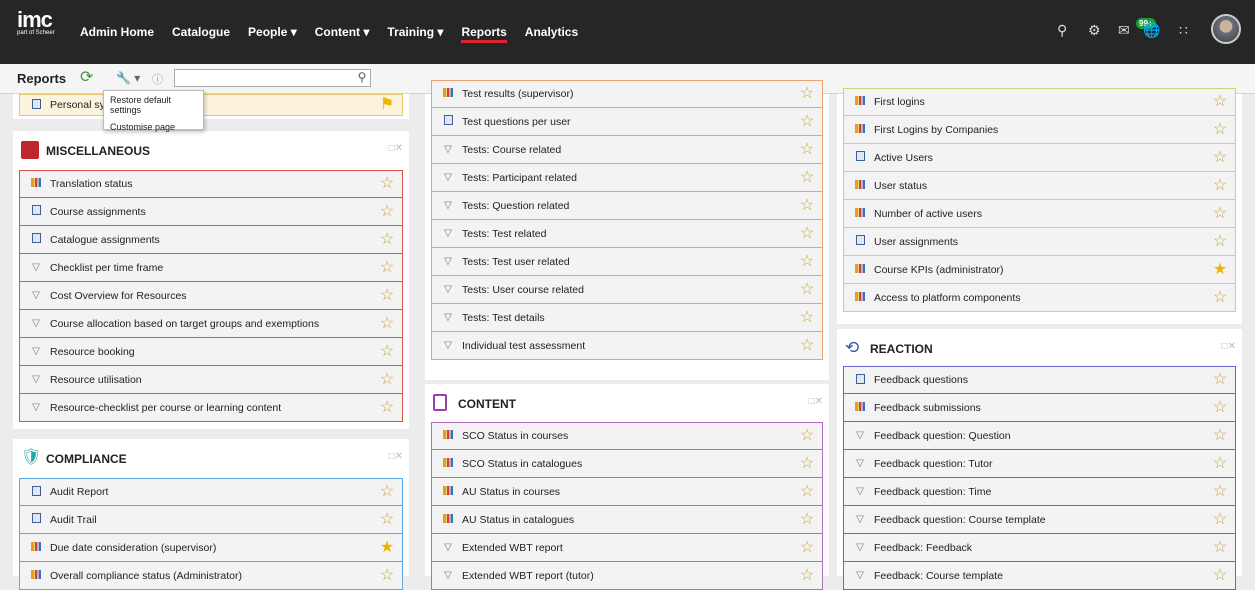  Describe the element at coordinates (362, 78) in the screenshot. I see `search-button-icon: ⚲` at that location.